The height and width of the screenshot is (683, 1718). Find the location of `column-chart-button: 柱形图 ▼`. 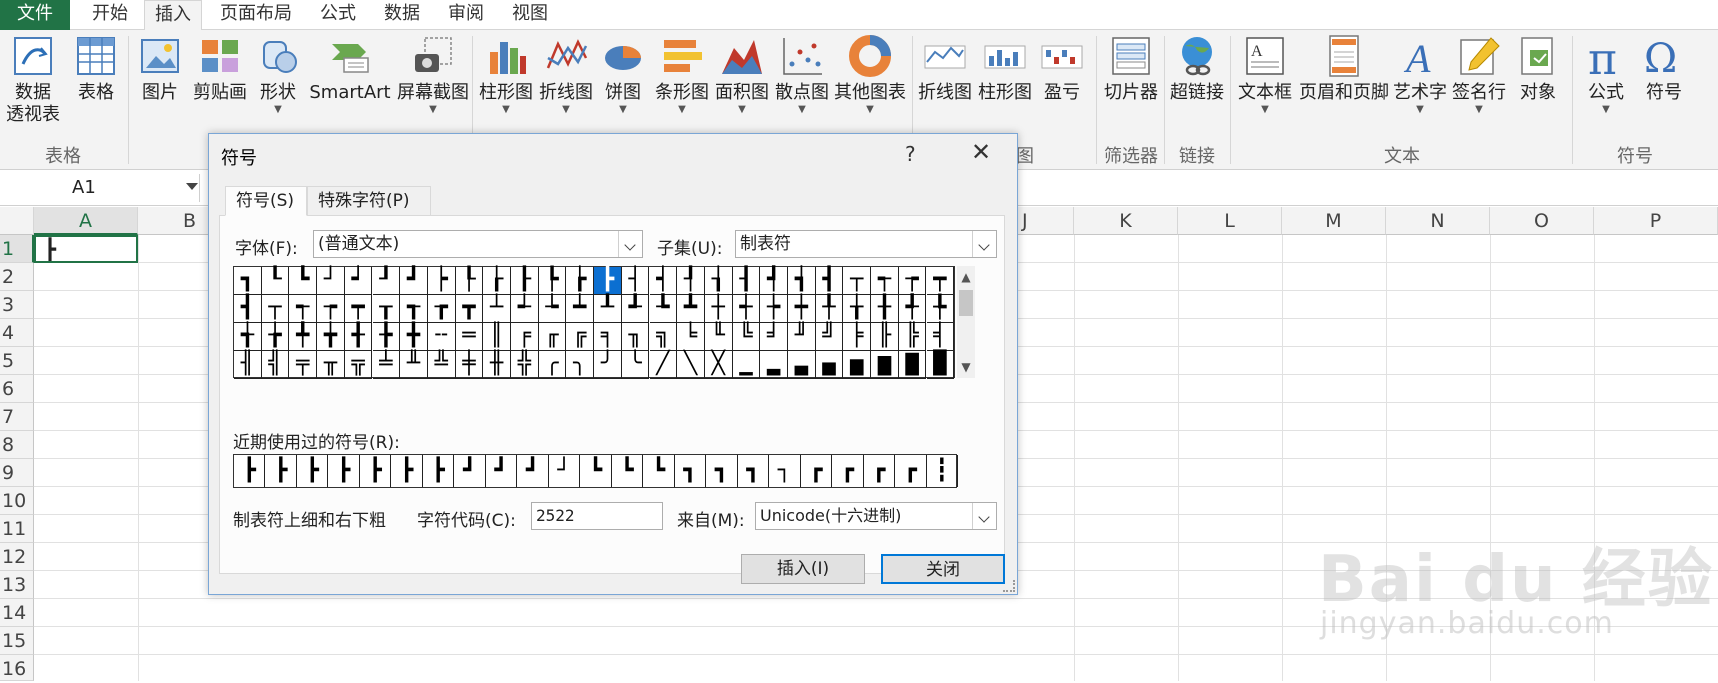

column-chart-button: 柱形图 ▼ is located at coordinates (506, 75).